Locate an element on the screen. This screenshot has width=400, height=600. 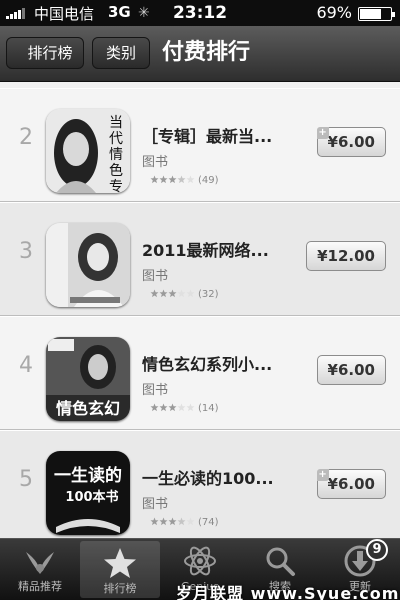
price-label: ¥12.00 is located at coordinates (346, 256).